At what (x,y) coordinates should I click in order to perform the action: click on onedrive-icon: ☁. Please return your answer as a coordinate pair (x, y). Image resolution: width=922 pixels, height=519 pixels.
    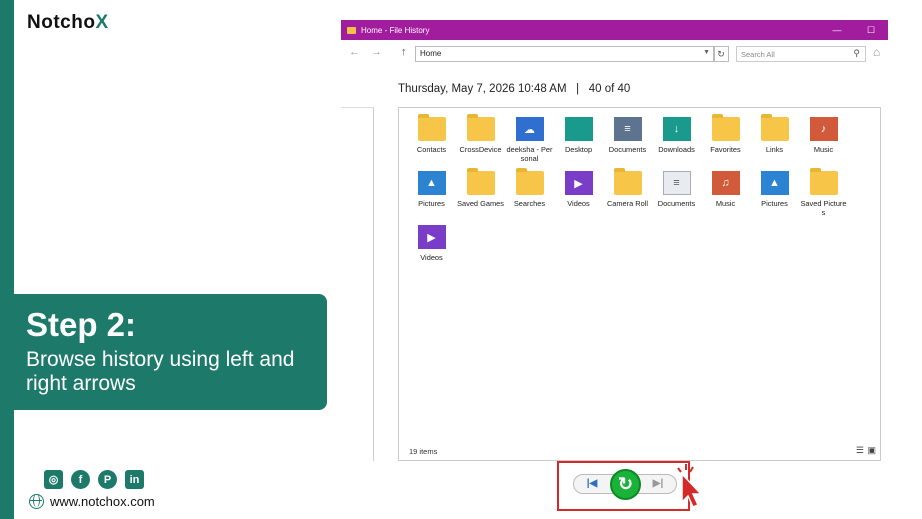
    Looking at the image, I should click on (529, 129).